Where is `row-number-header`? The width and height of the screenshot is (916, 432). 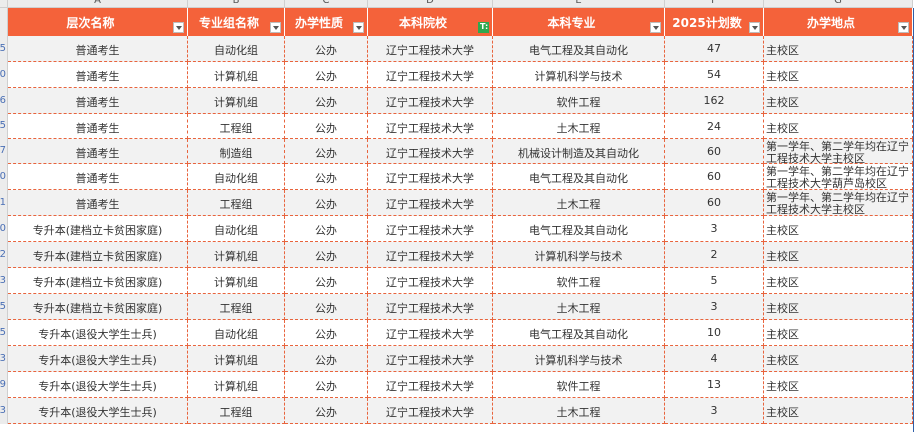 row-number-header is located at coordinates (4, 22).